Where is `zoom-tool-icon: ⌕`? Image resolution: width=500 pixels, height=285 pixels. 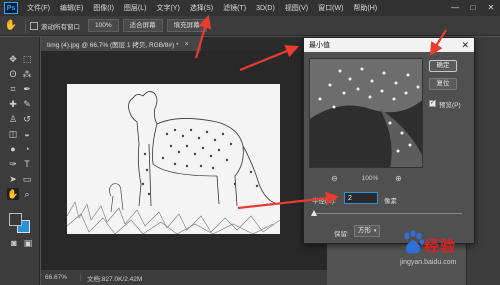 zoom-tool-icon: ⌕ is located at coordinates (27, 194).